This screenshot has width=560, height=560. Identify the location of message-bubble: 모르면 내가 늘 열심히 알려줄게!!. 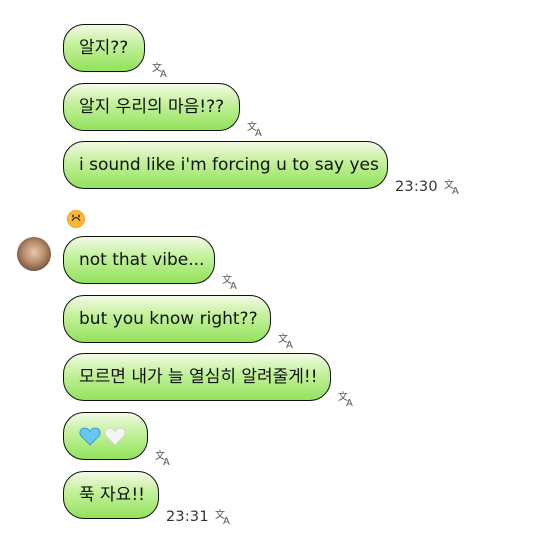
(197, 377).